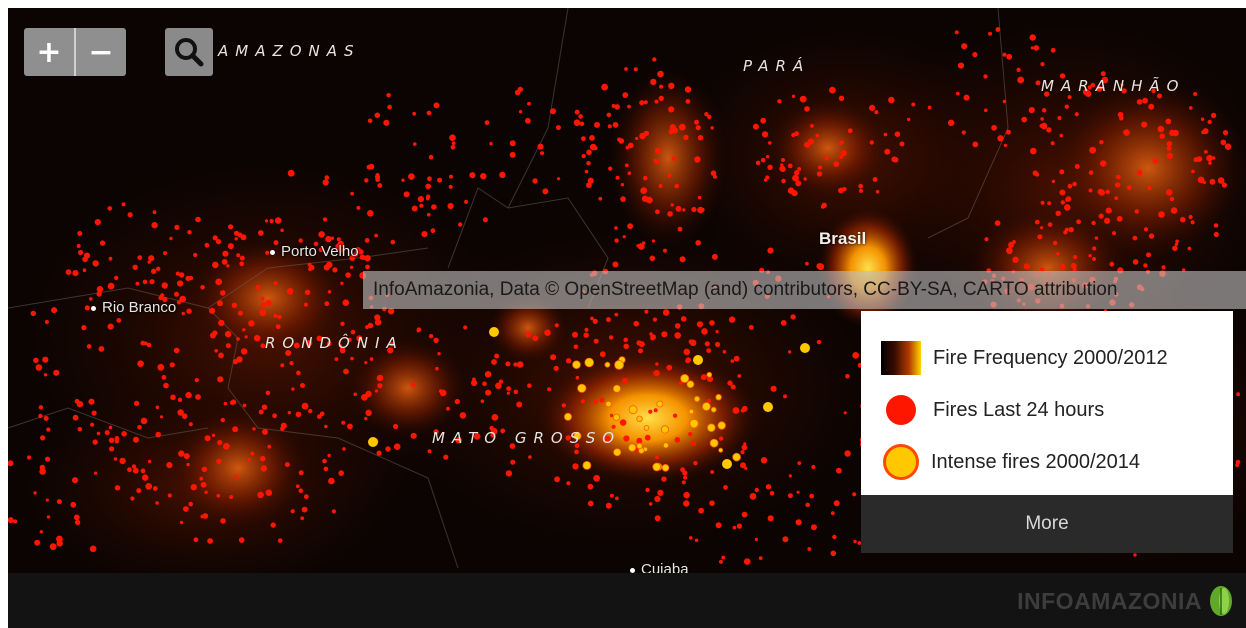 The image size is (1246, 628). What do you see at coordinates (1109, 601) in the screenshot?
I see `brand-logo-text: INFOAMAZONIA` at bounding box center [1109, 601].